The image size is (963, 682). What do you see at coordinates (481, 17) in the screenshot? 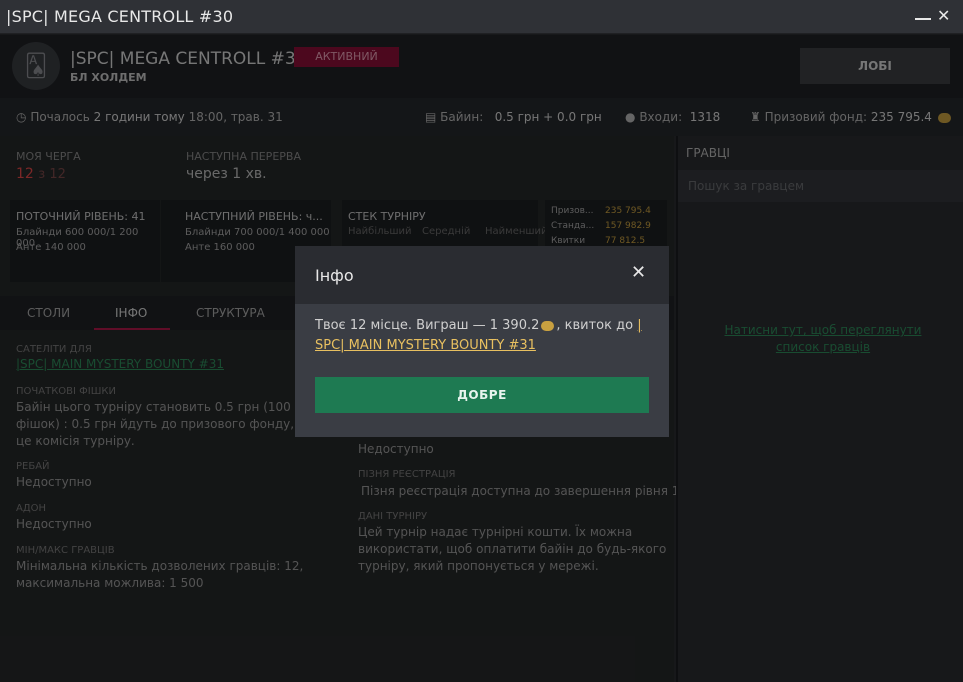
I see `title-bar: |SPC| MEGA CENTROLL #30 ✕` at bounding box center [481, 17].